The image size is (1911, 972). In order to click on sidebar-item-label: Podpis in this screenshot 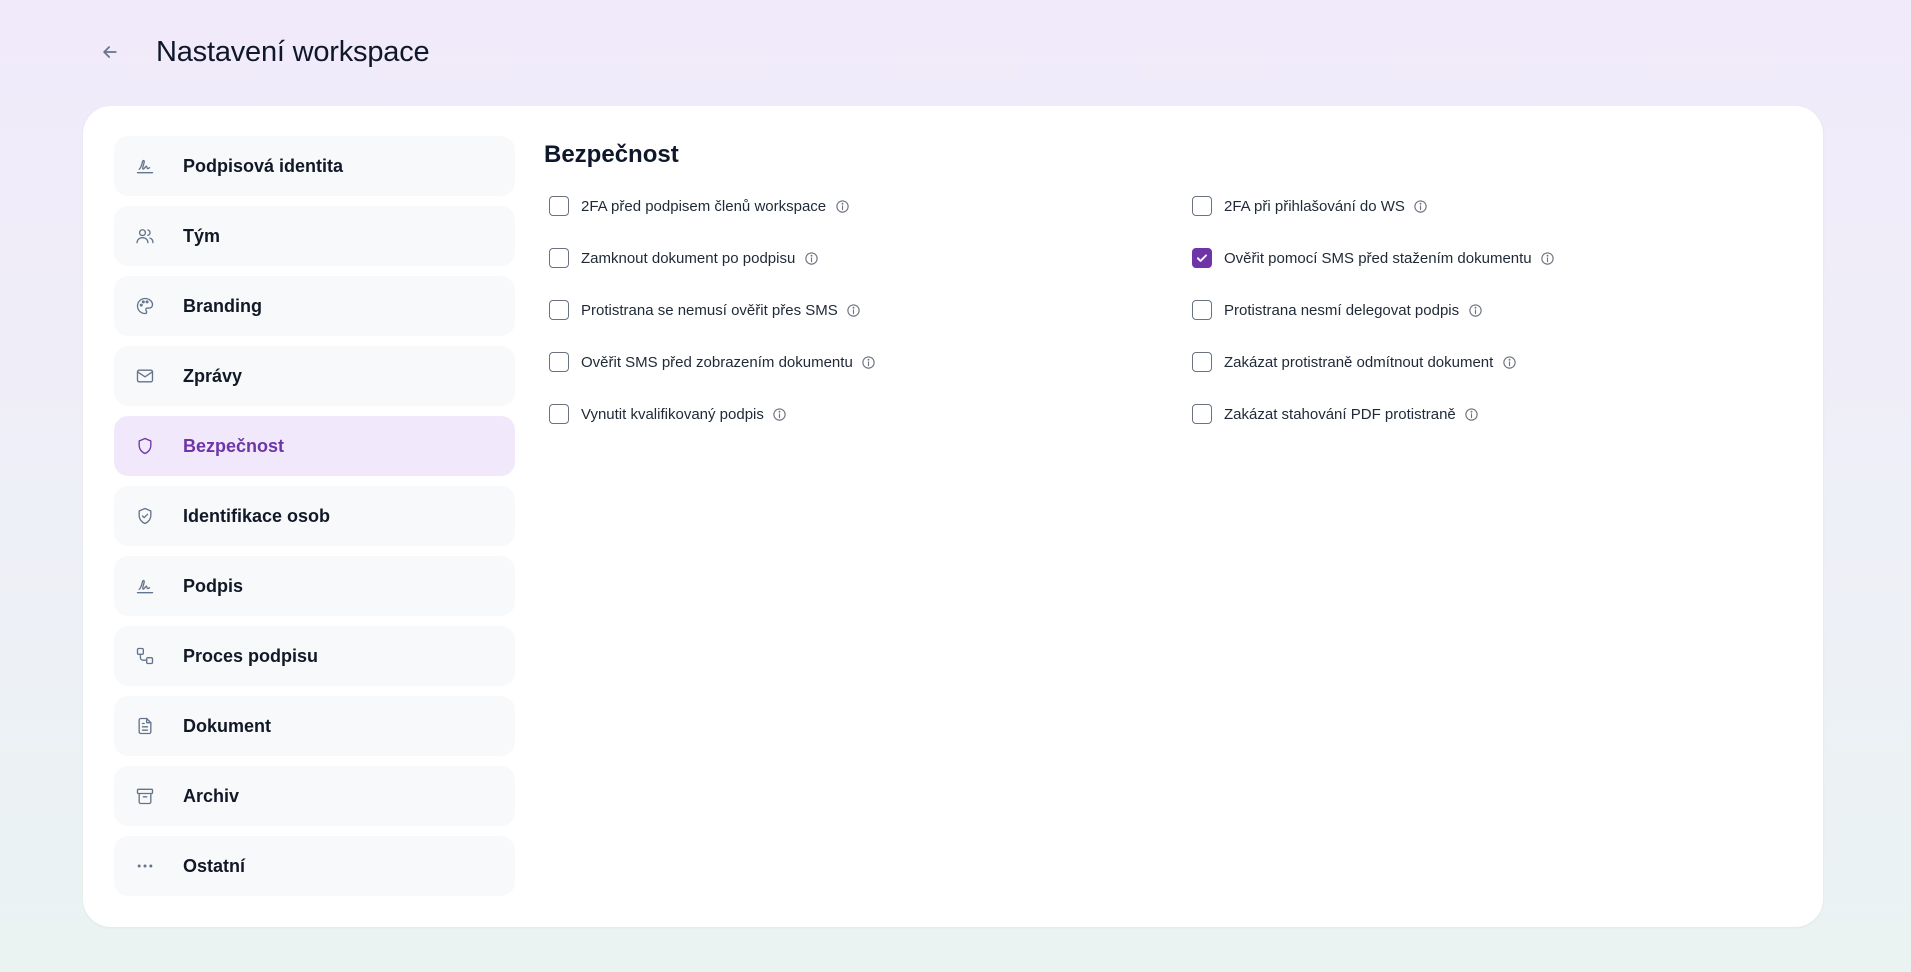, I will do `click(213, 585)`.